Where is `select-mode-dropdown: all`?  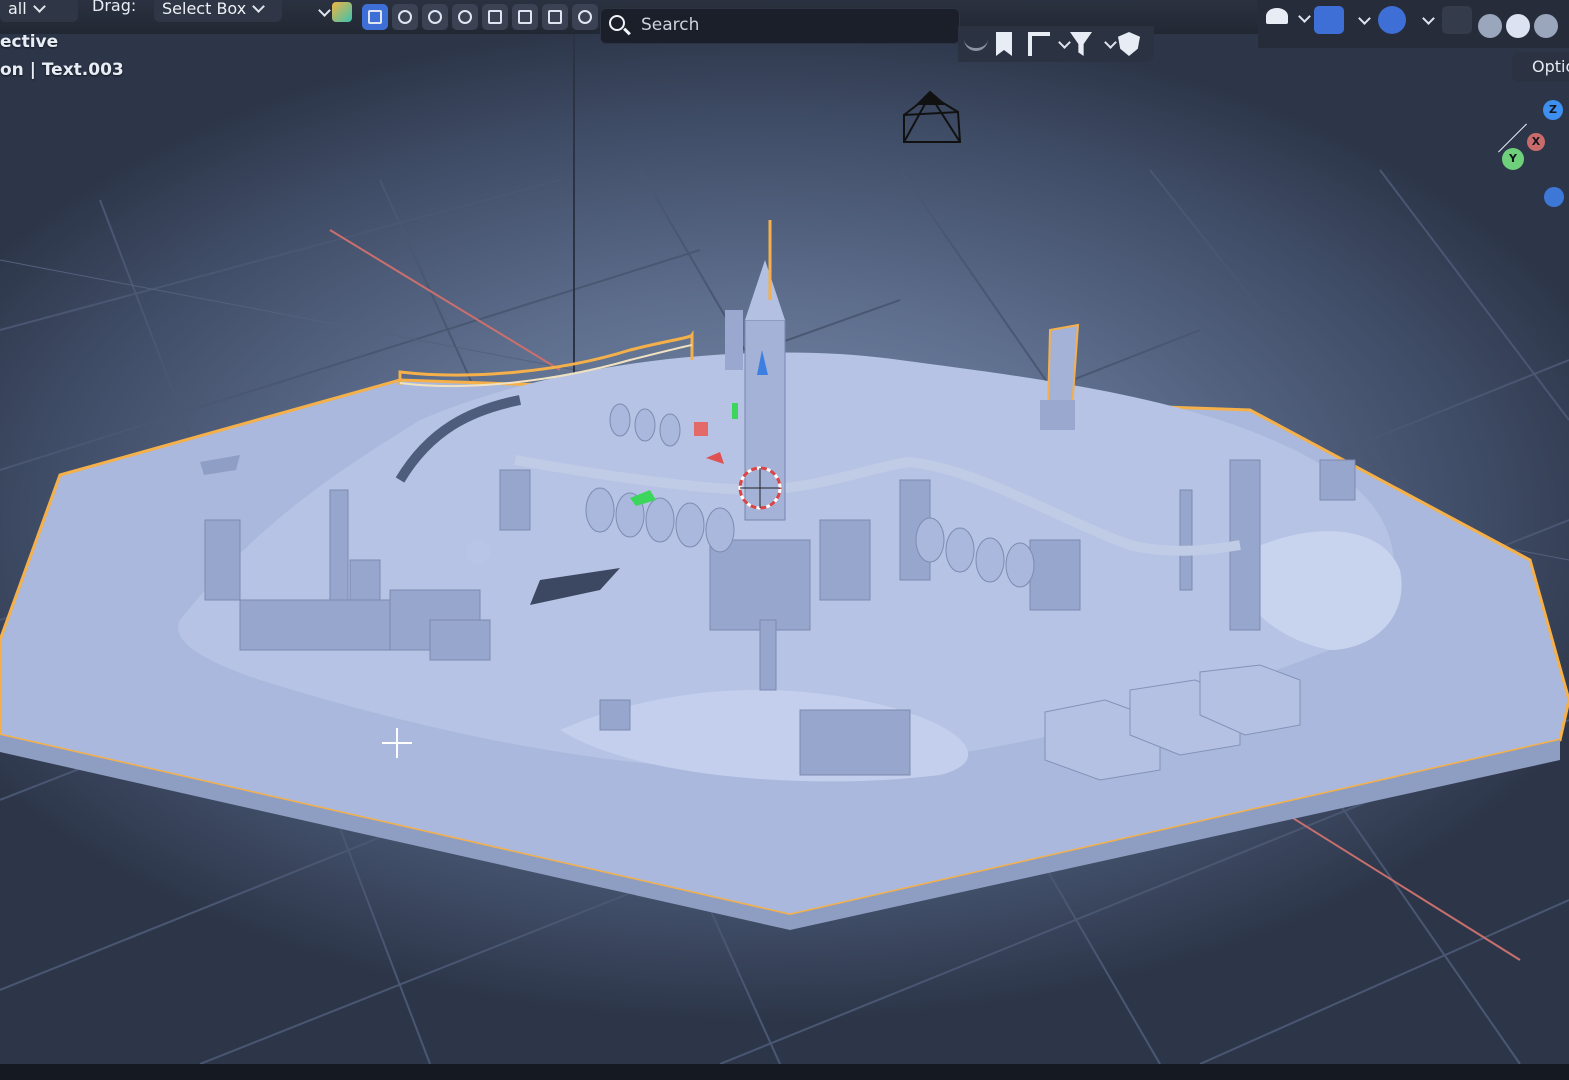 select-mode-dropdown: all is located at coordinates (39, 11).